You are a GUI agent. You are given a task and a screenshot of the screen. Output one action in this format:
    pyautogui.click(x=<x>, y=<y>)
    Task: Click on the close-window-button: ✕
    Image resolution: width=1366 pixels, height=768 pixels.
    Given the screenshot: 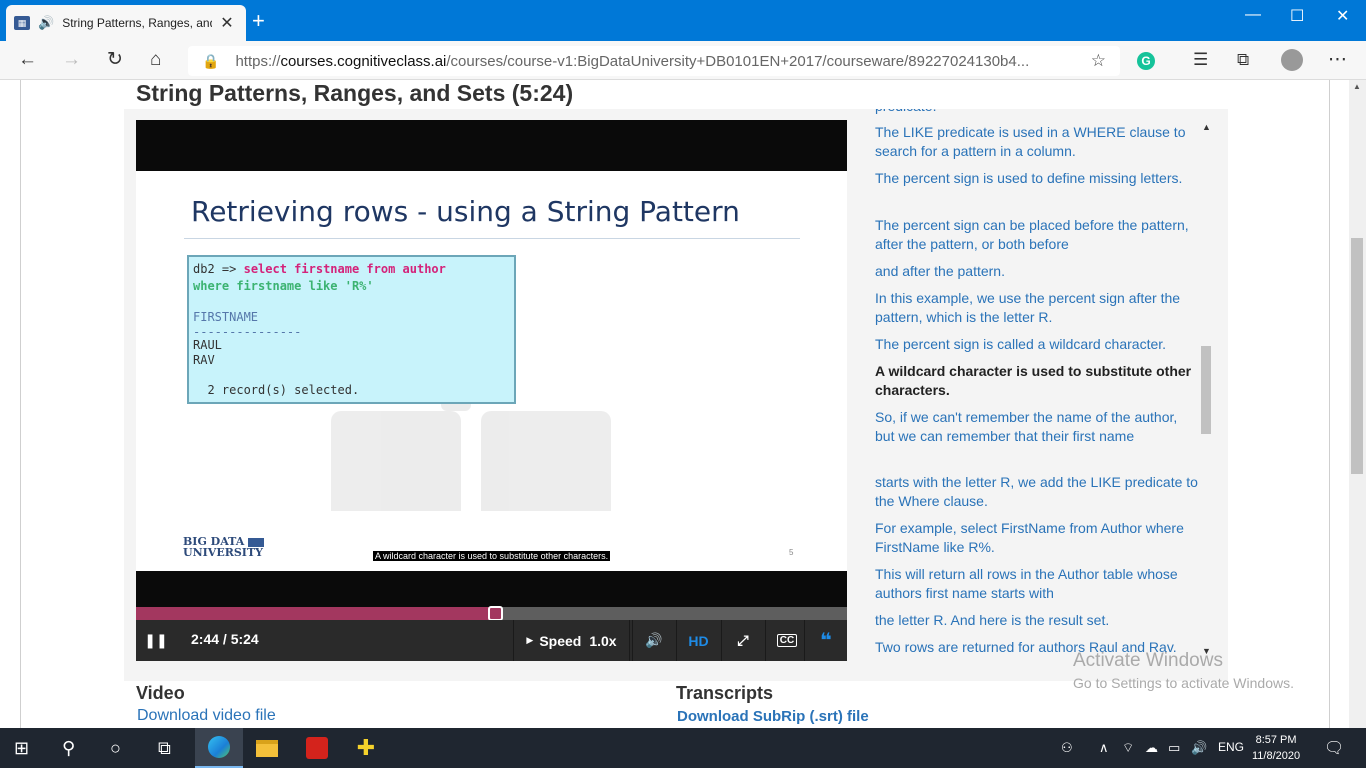 What is the action you would take?
    pyautogui.click(x=1342, y=16)
    